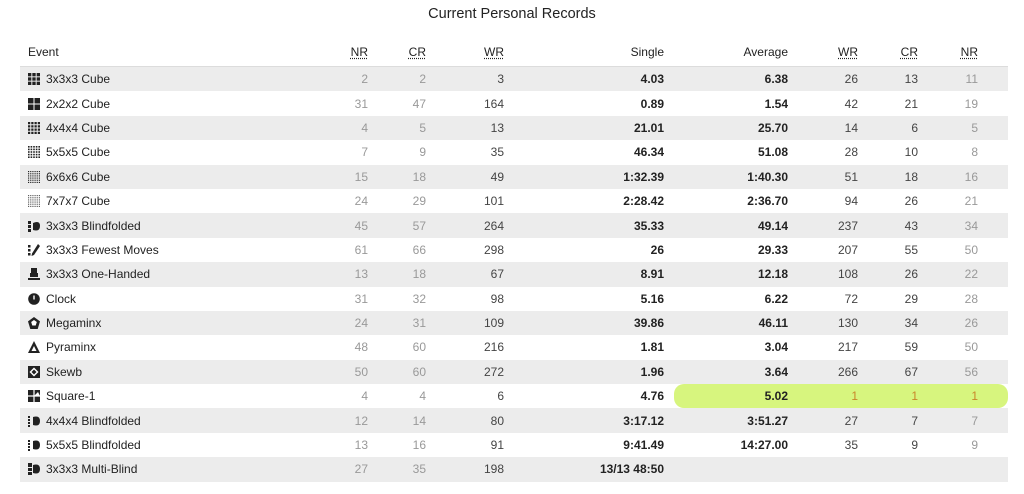 This screenshot has width=1024, height=494. Describe the element at coordinates (93, 421) in the screenshot. I see `event-name: 4x4x4 Blindfolded` at that location.